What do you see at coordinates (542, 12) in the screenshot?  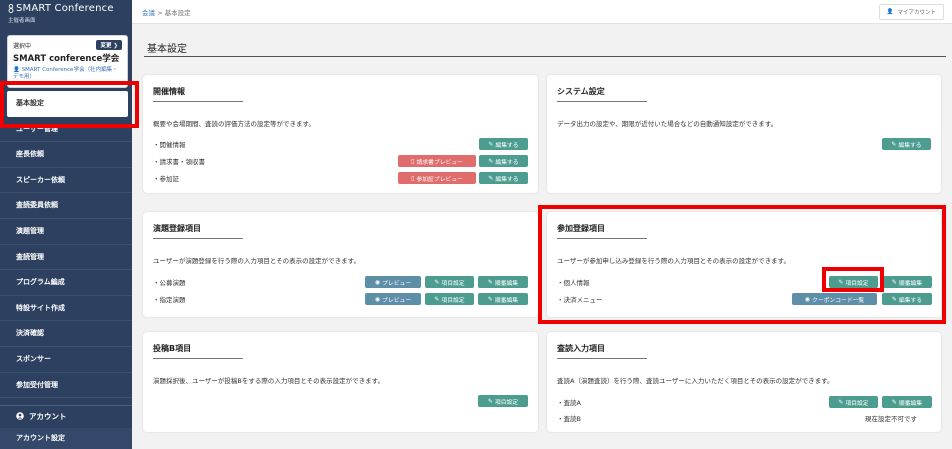 I see `top-bar: 会議 > 基本設定 👤 マイアカウント` at bounding box center [542, 12].